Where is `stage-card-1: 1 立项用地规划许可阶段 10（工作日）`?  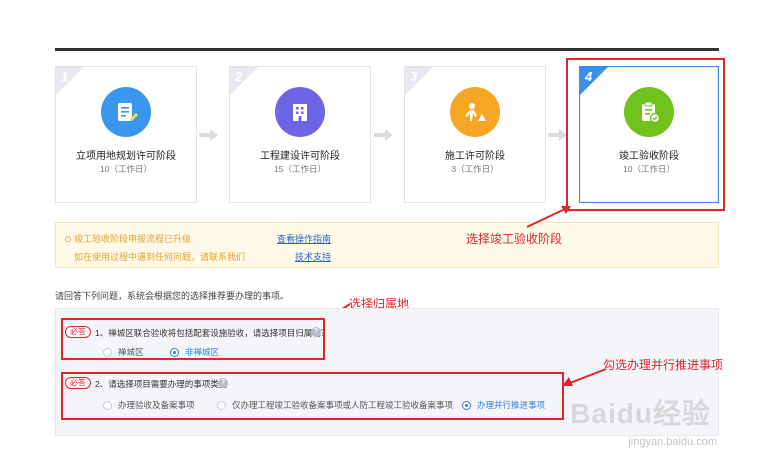
stage-card-1: 1 立项用地规划许可阶段 10（工作日） is located at coordinates (126, 134).